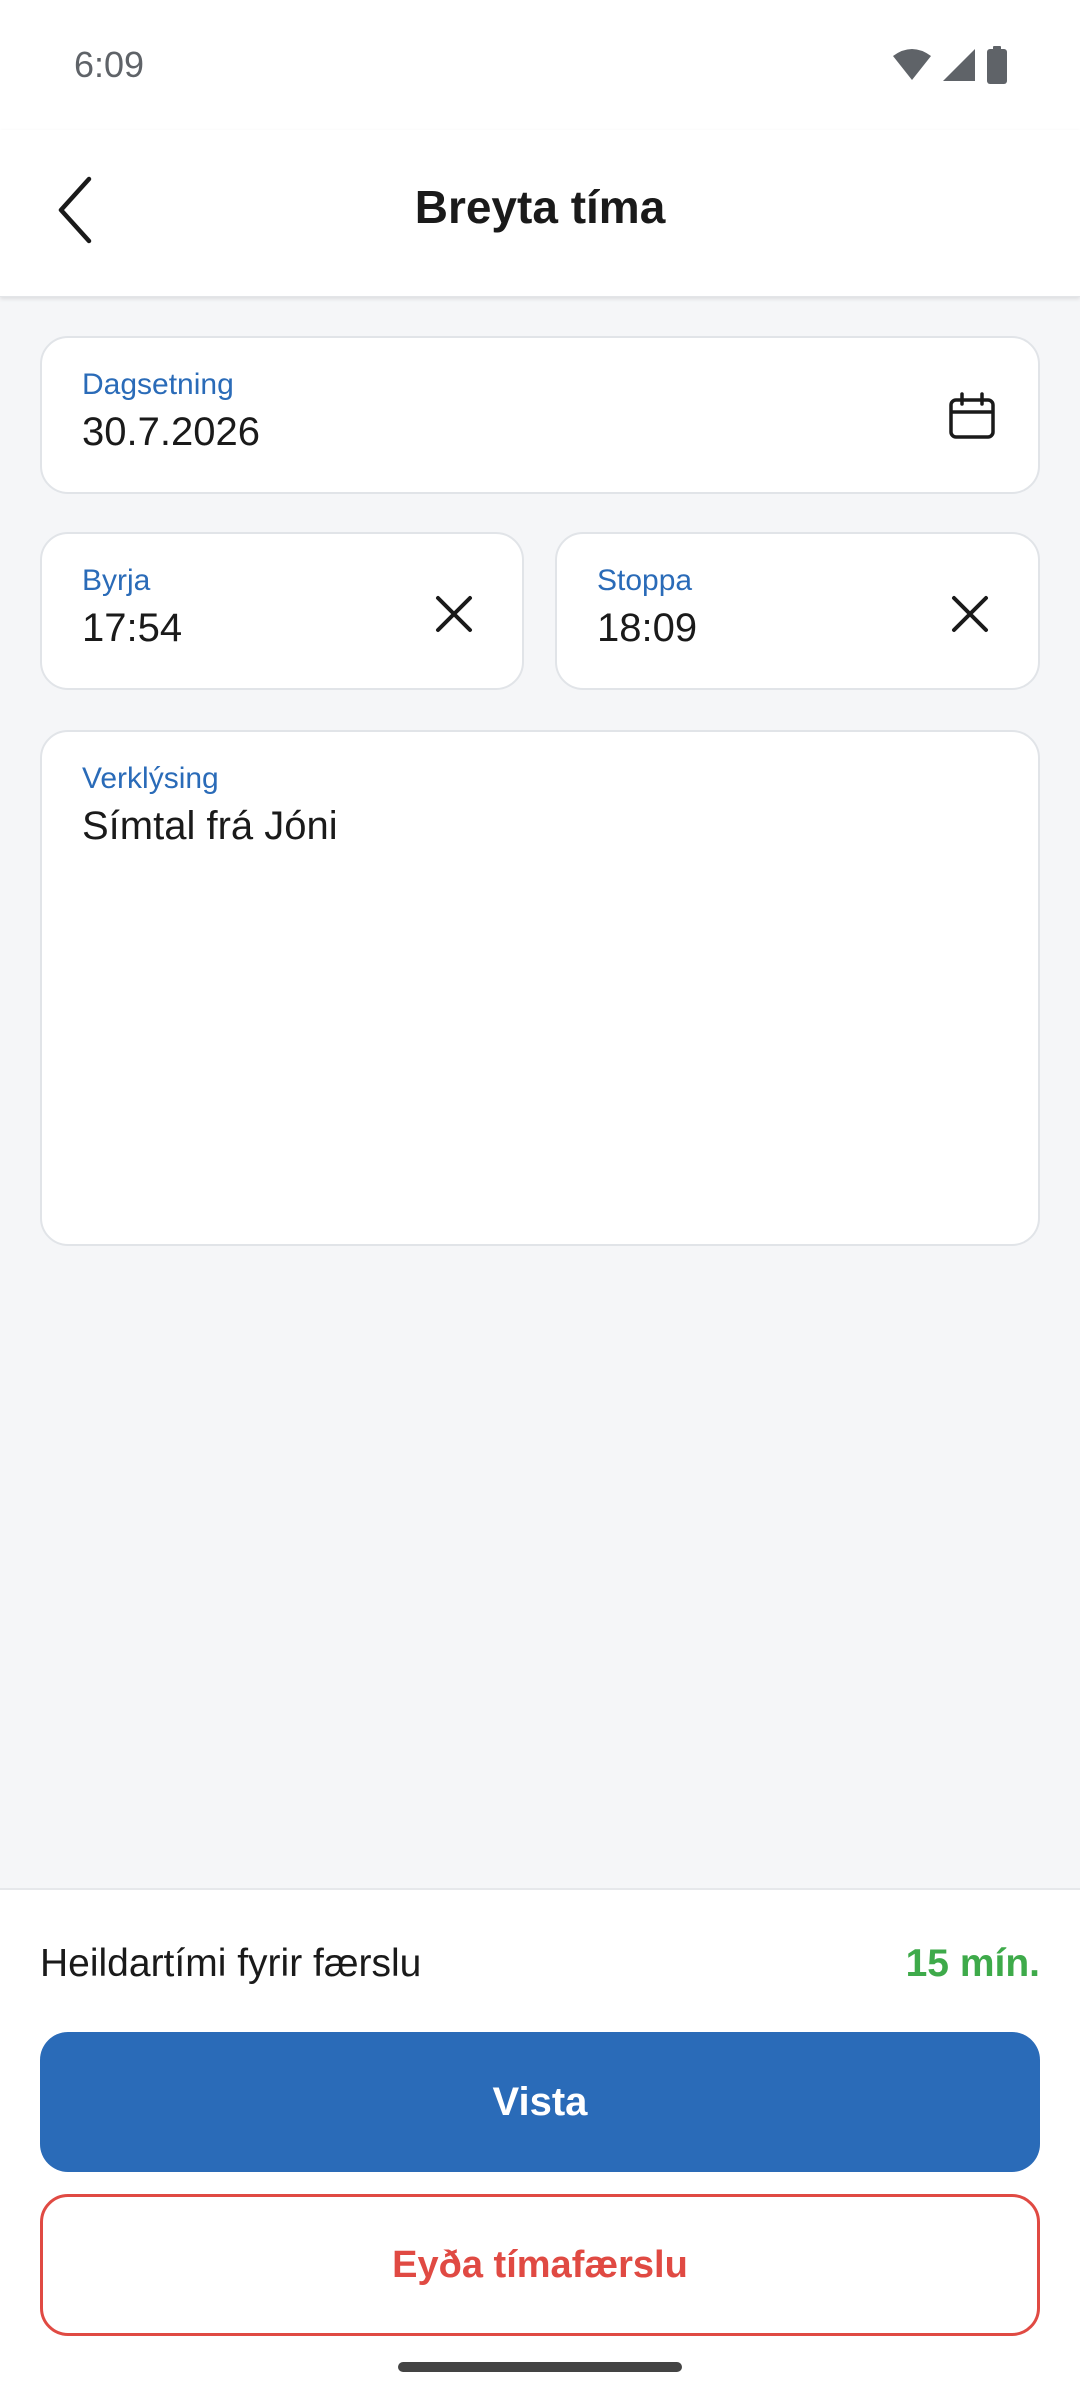  What do you see at coordinates (540, 2102) in the screenshot?
I see `save-button: Vista` at bounding box center [540, 2102].